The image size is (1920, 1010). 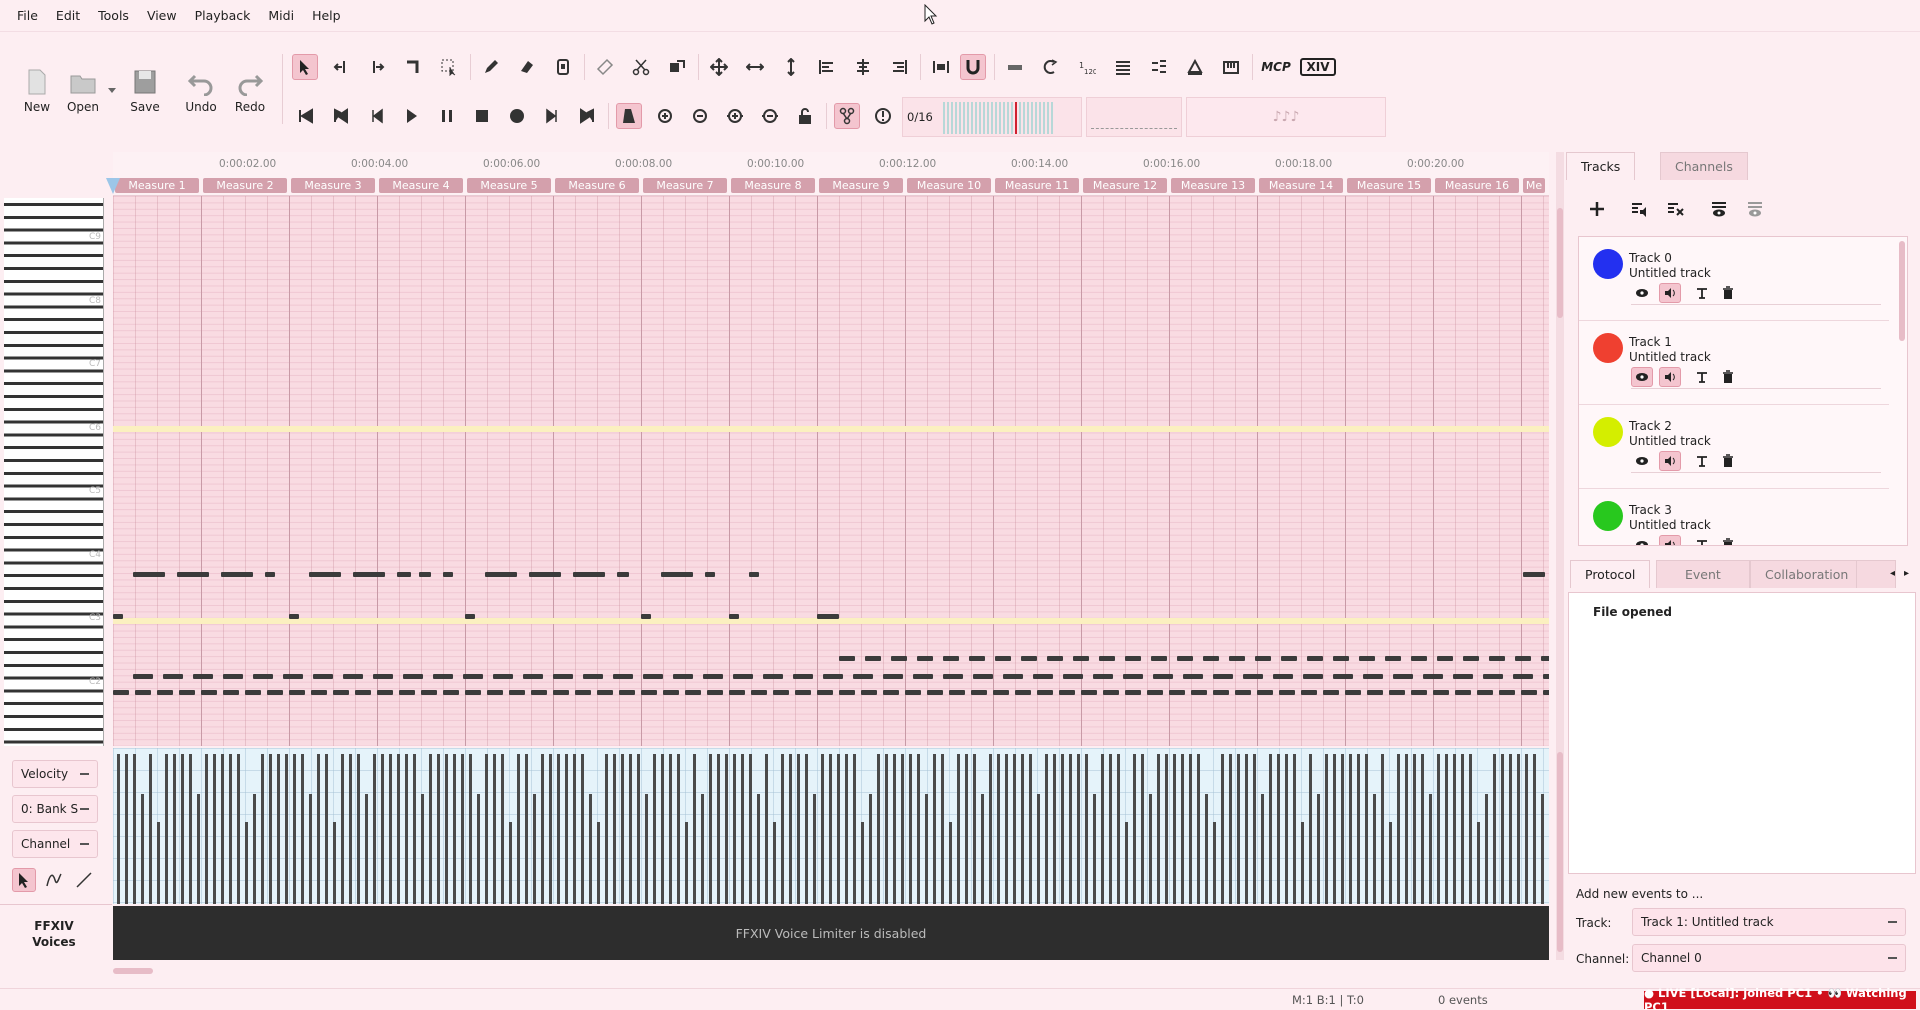 I want to click on skip-to-start-button, so click(x=306, y=116).